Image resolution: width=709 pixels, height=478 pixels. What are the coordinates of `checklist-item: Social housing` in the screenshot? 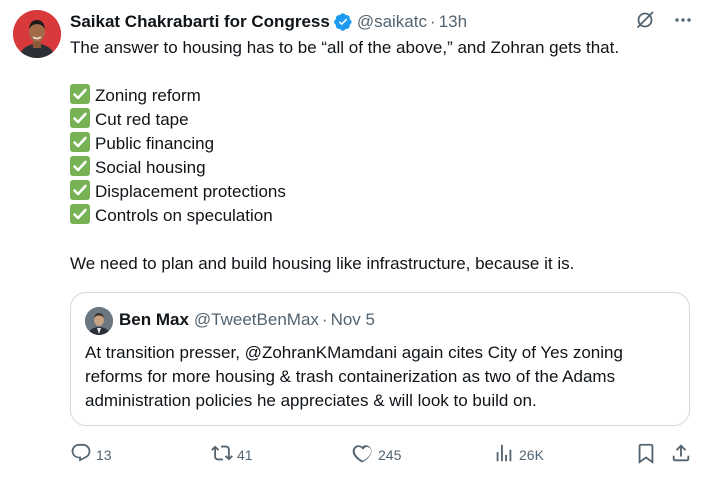 It's located at (380, 168).